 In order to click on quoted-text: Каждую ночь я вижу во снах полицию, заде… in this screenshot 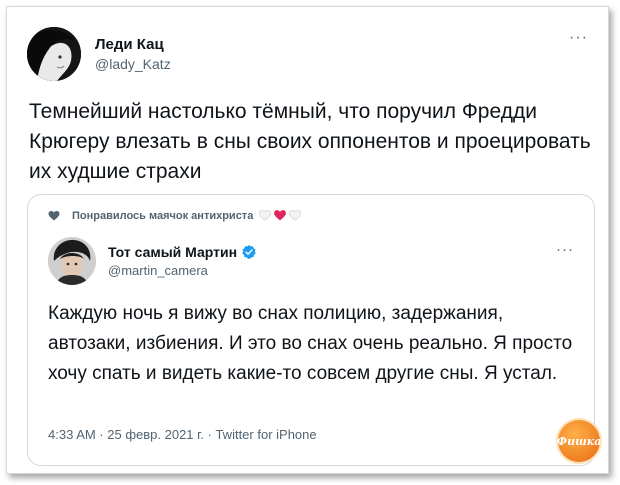, I will do `click(310, 343)`.